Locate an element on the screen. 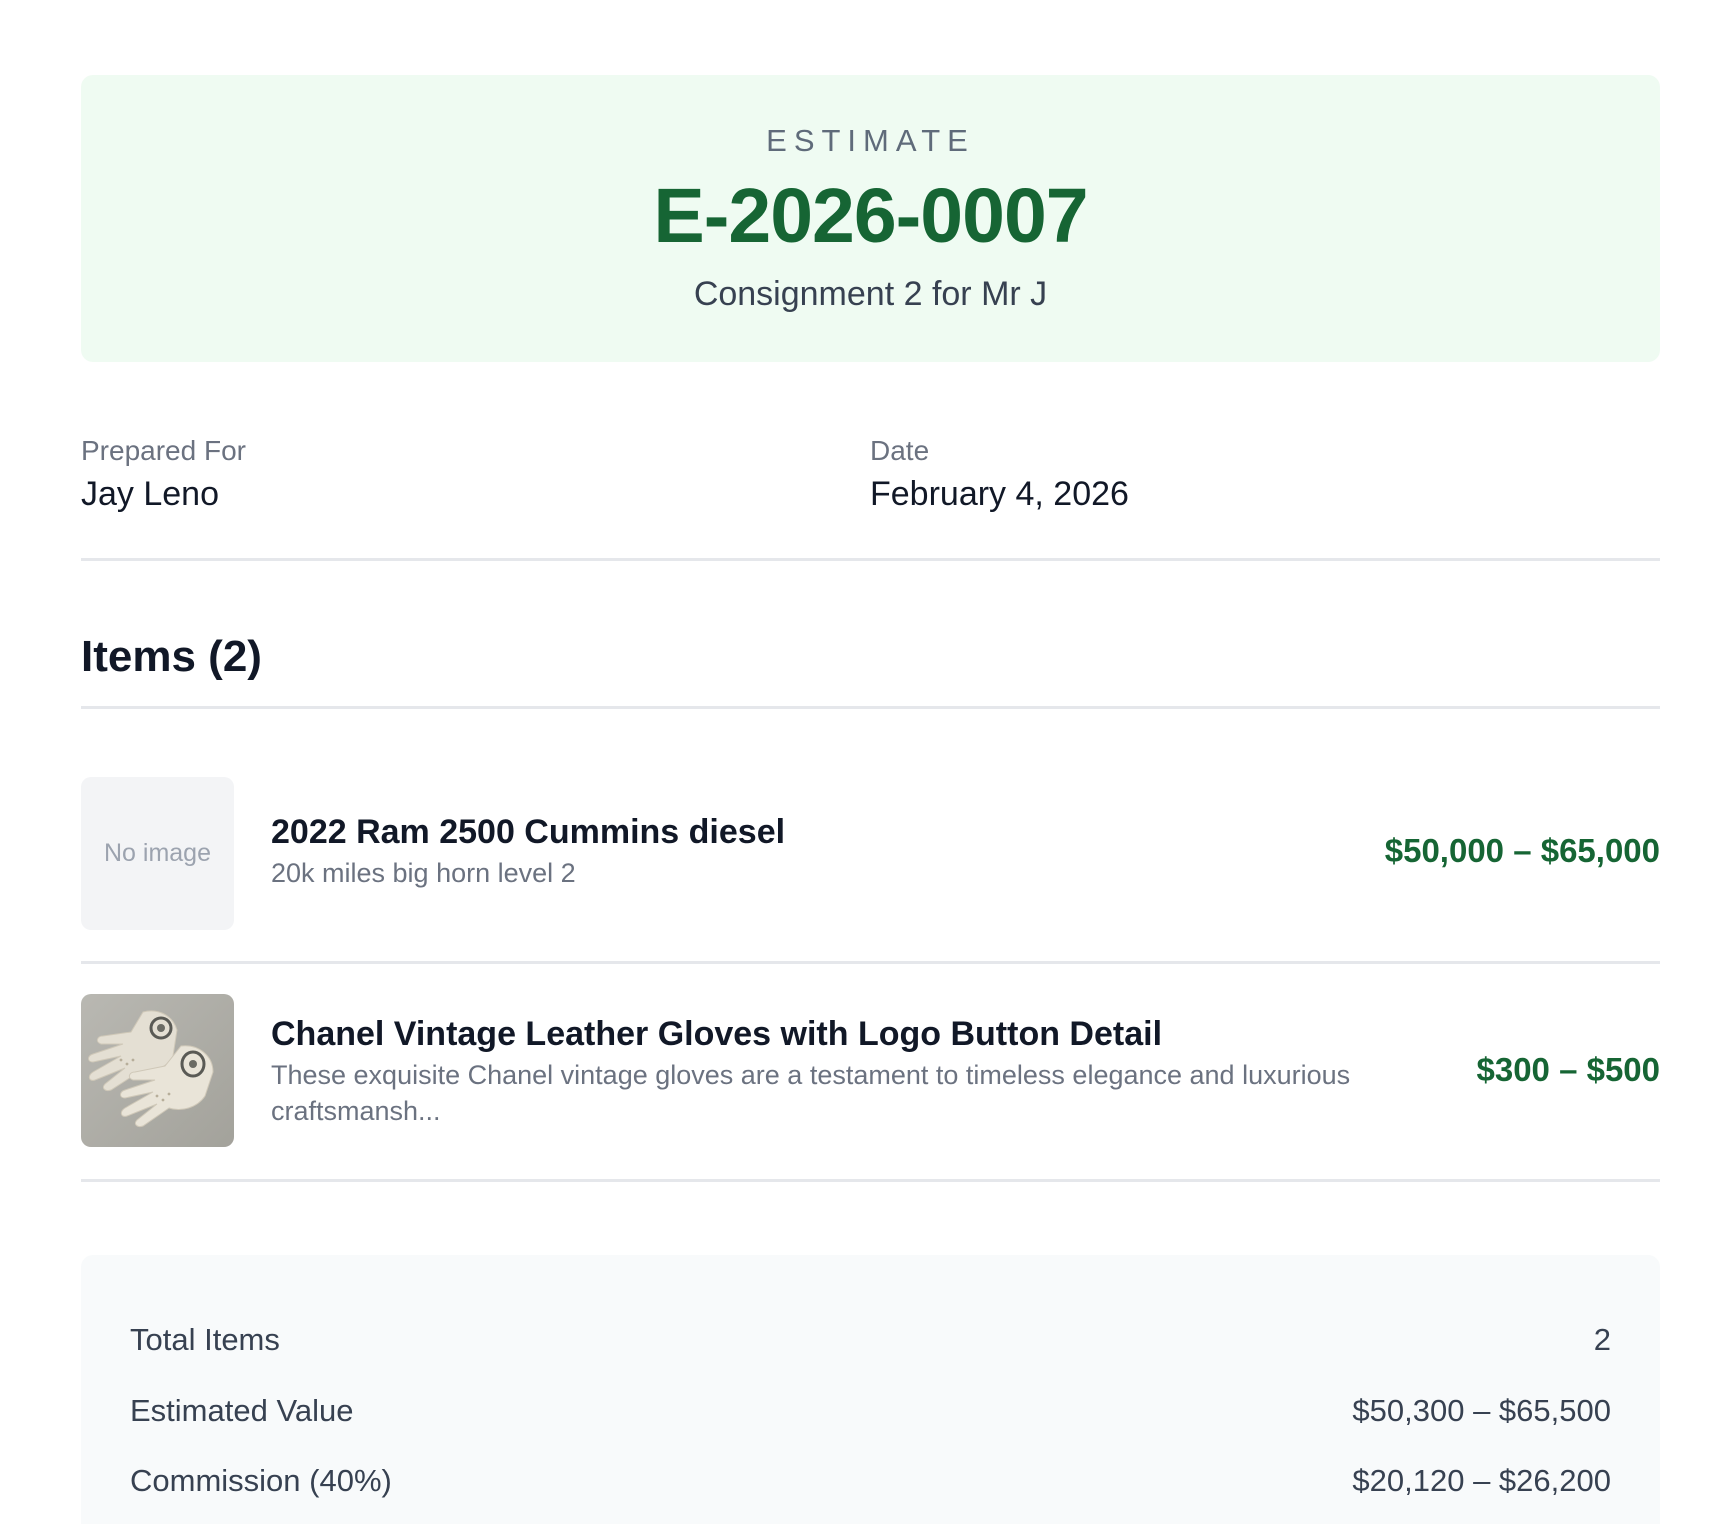  summary-row-commission: Commission (40%) $20,120 – $26,200 is located at coordinates (870, 1483).